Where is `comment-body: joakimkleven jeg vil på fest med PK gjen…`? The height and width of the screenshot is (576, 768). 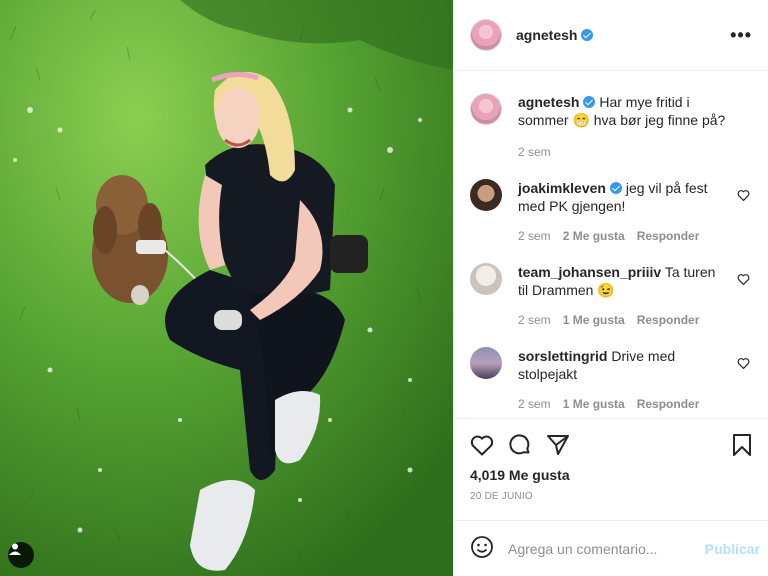 comment-body: joakimkleven jeg vil på fest med PK gjen… is located at coordinates (635, 212).